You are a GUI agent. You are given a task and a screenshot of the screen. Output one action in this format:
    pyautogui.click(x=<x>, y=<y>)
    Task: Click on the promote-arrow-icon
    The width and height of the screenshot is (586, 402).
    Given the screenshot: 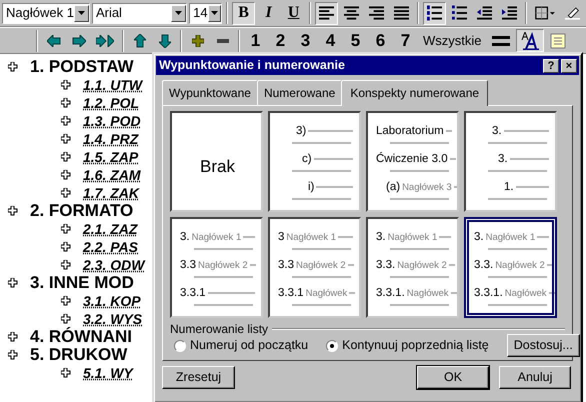 What is the action you would take?
    pyautogui.click(x=53, y=40)
    